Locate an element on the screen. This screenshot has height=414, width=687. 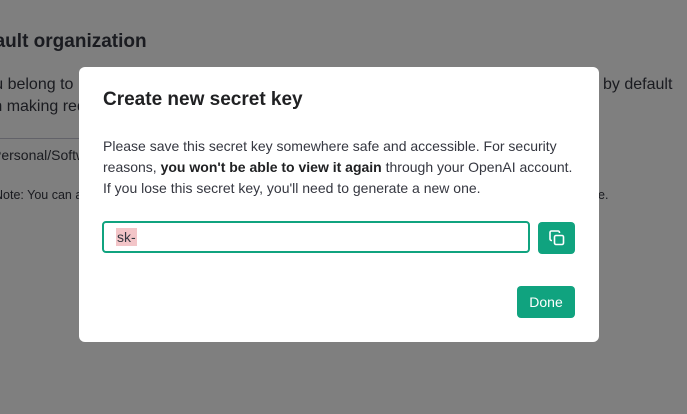
openai-brand-text: OpenAI is located at coordinates (492, 167).